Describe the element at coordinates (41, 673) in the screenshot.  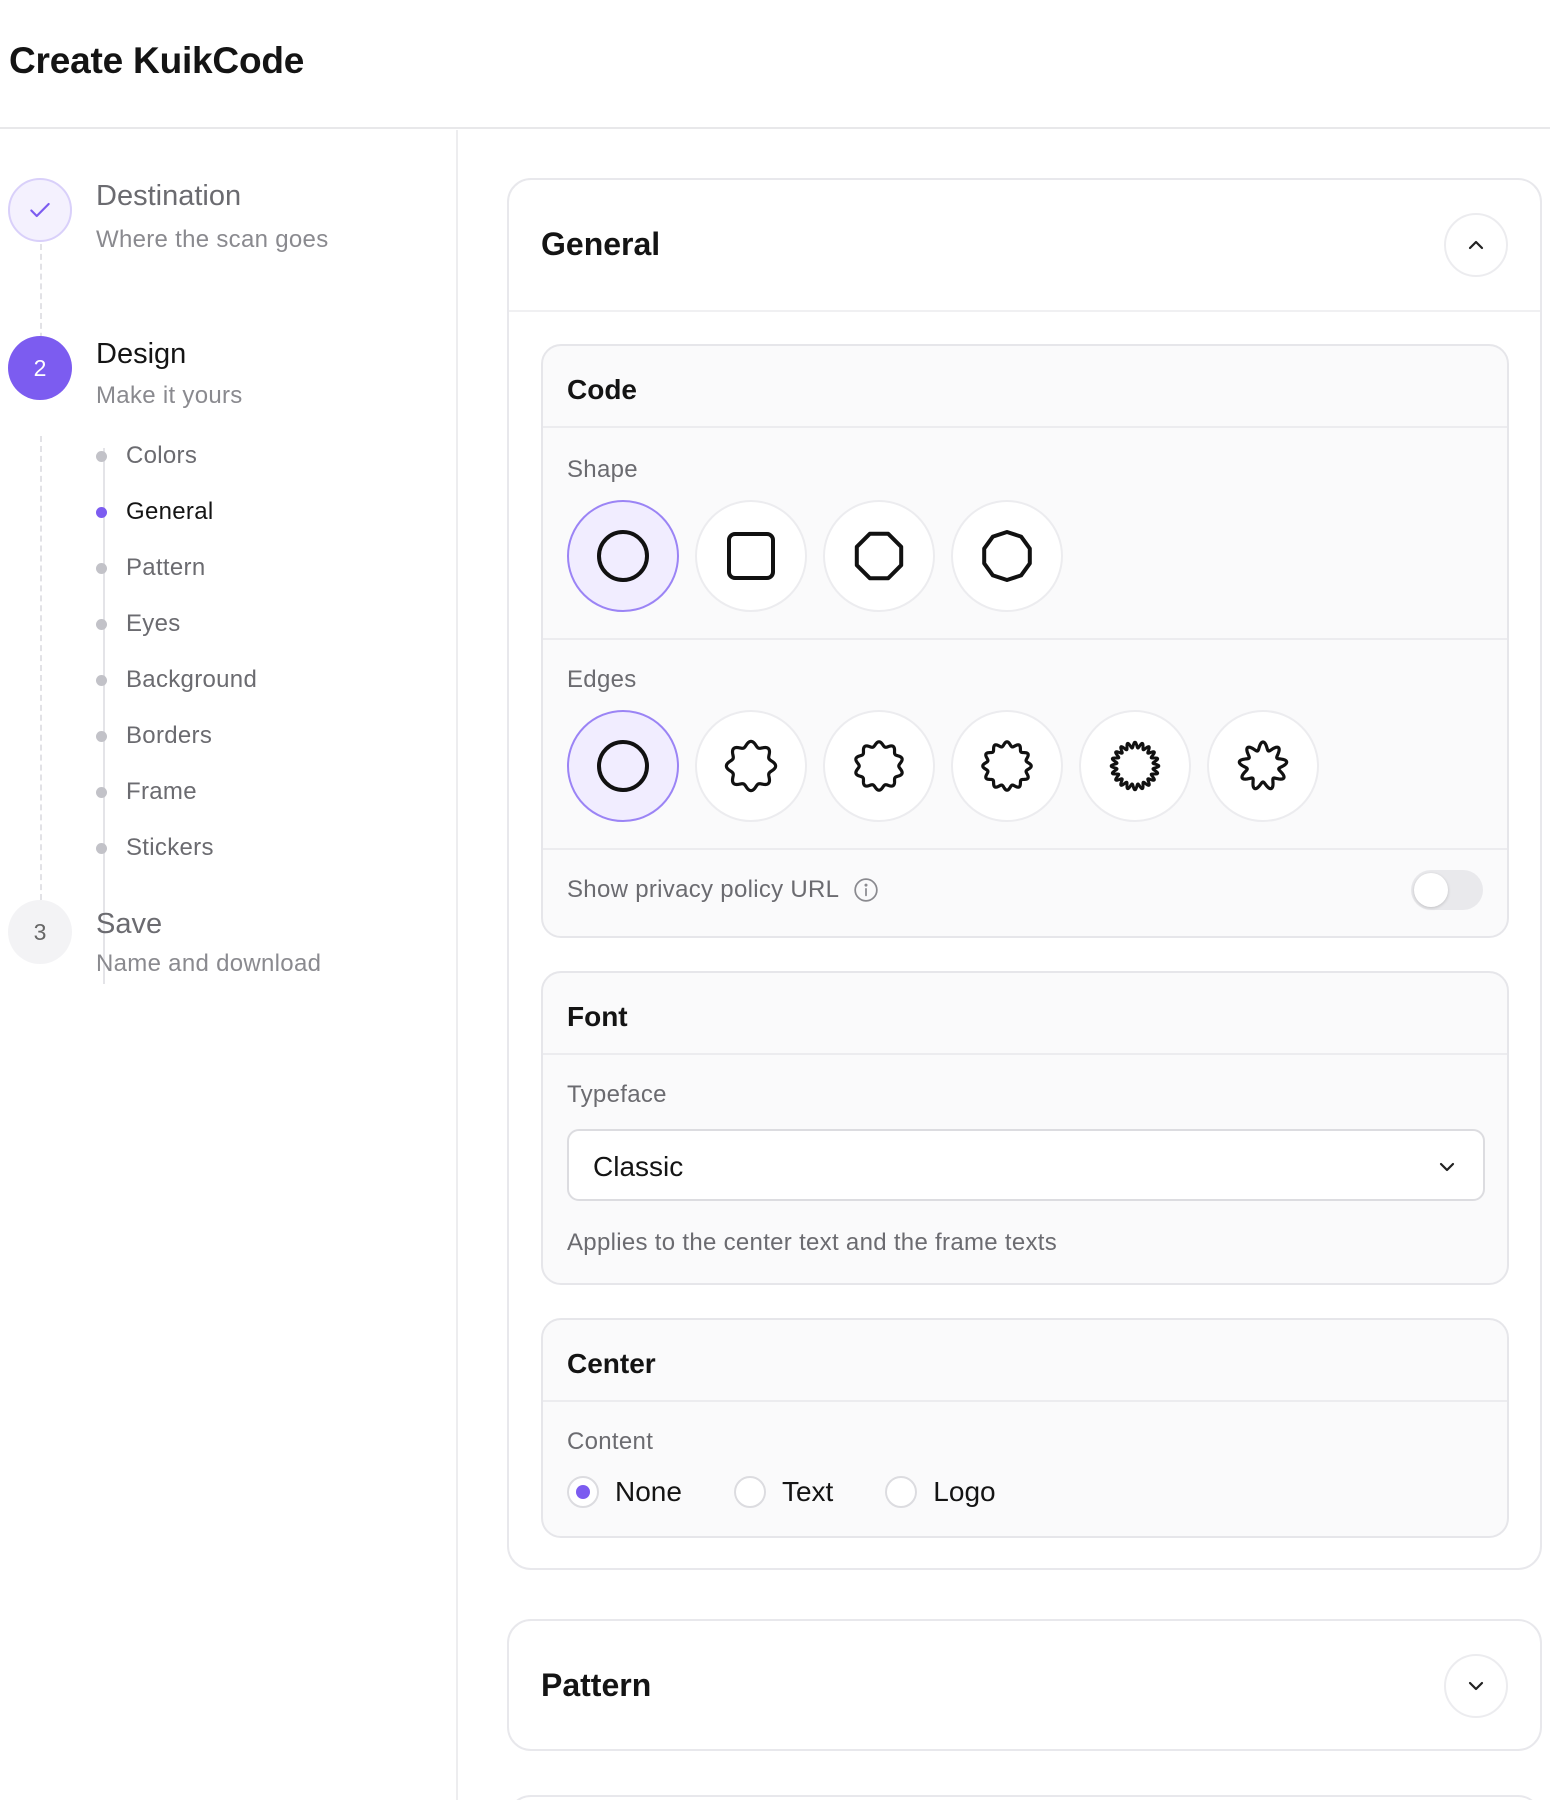
I see `step-connector` at that location.